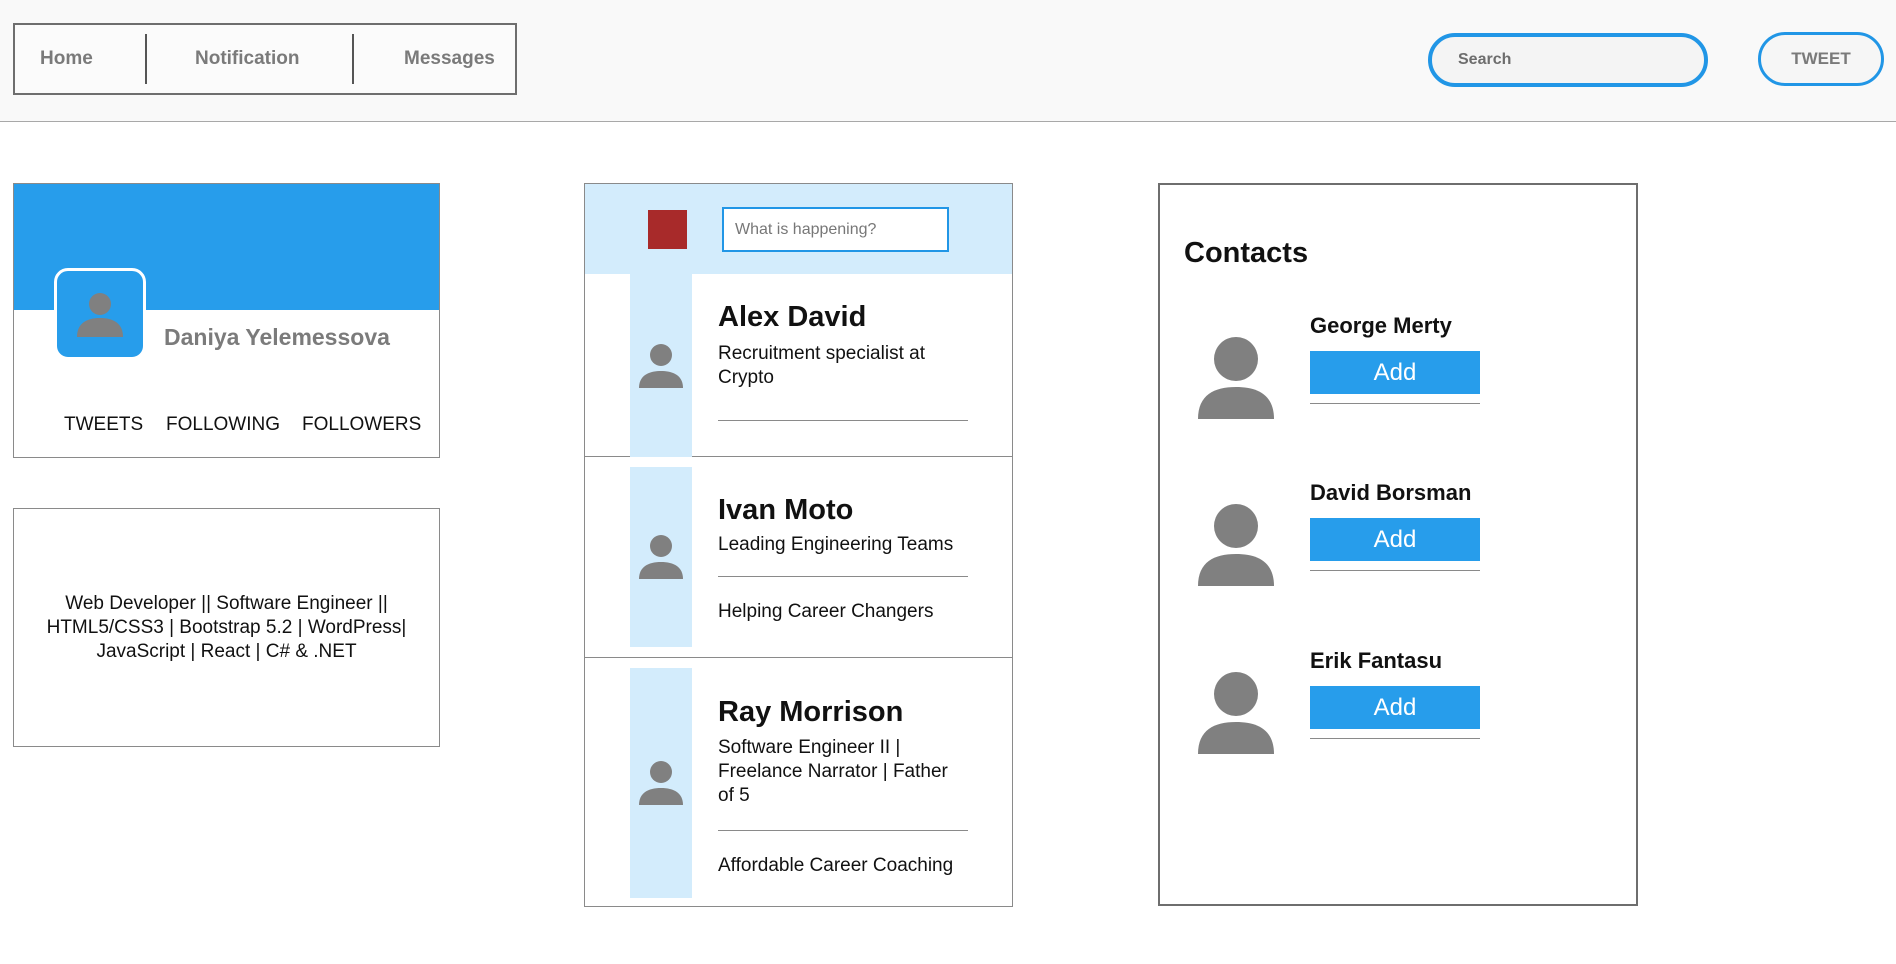 The image size is (1896, 964). Describe the element at coordinates (434, 59) in the screenshot. I see `nav-messages-link: Messages` at that location.